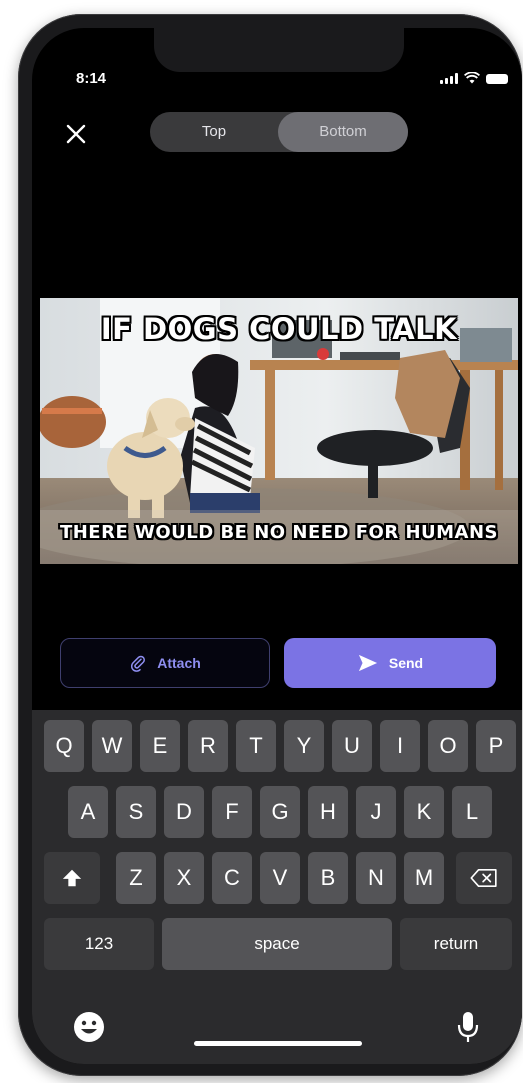  Describe the element at coordinates (352, 746) in the screenshot. I see `key-u: U` at that location.